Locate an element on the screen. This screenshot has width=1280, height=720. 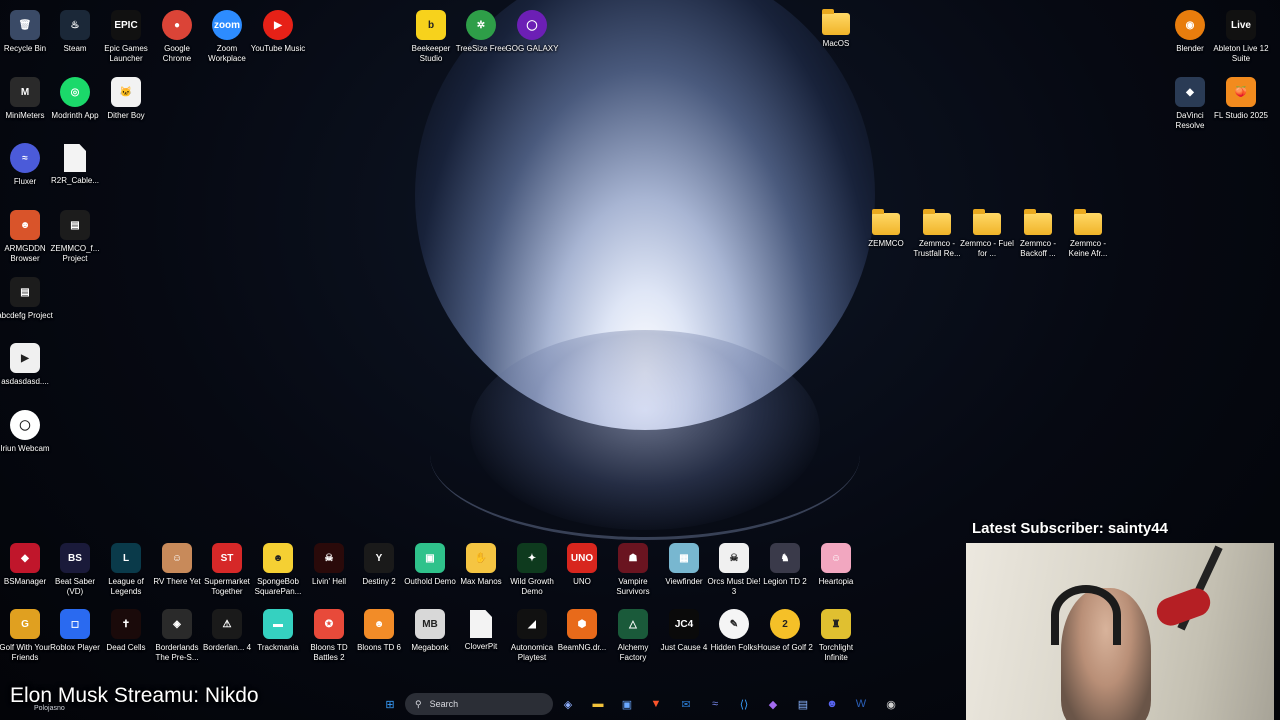
autonomica-icon: ◢ is located at coordinates (532, 624).